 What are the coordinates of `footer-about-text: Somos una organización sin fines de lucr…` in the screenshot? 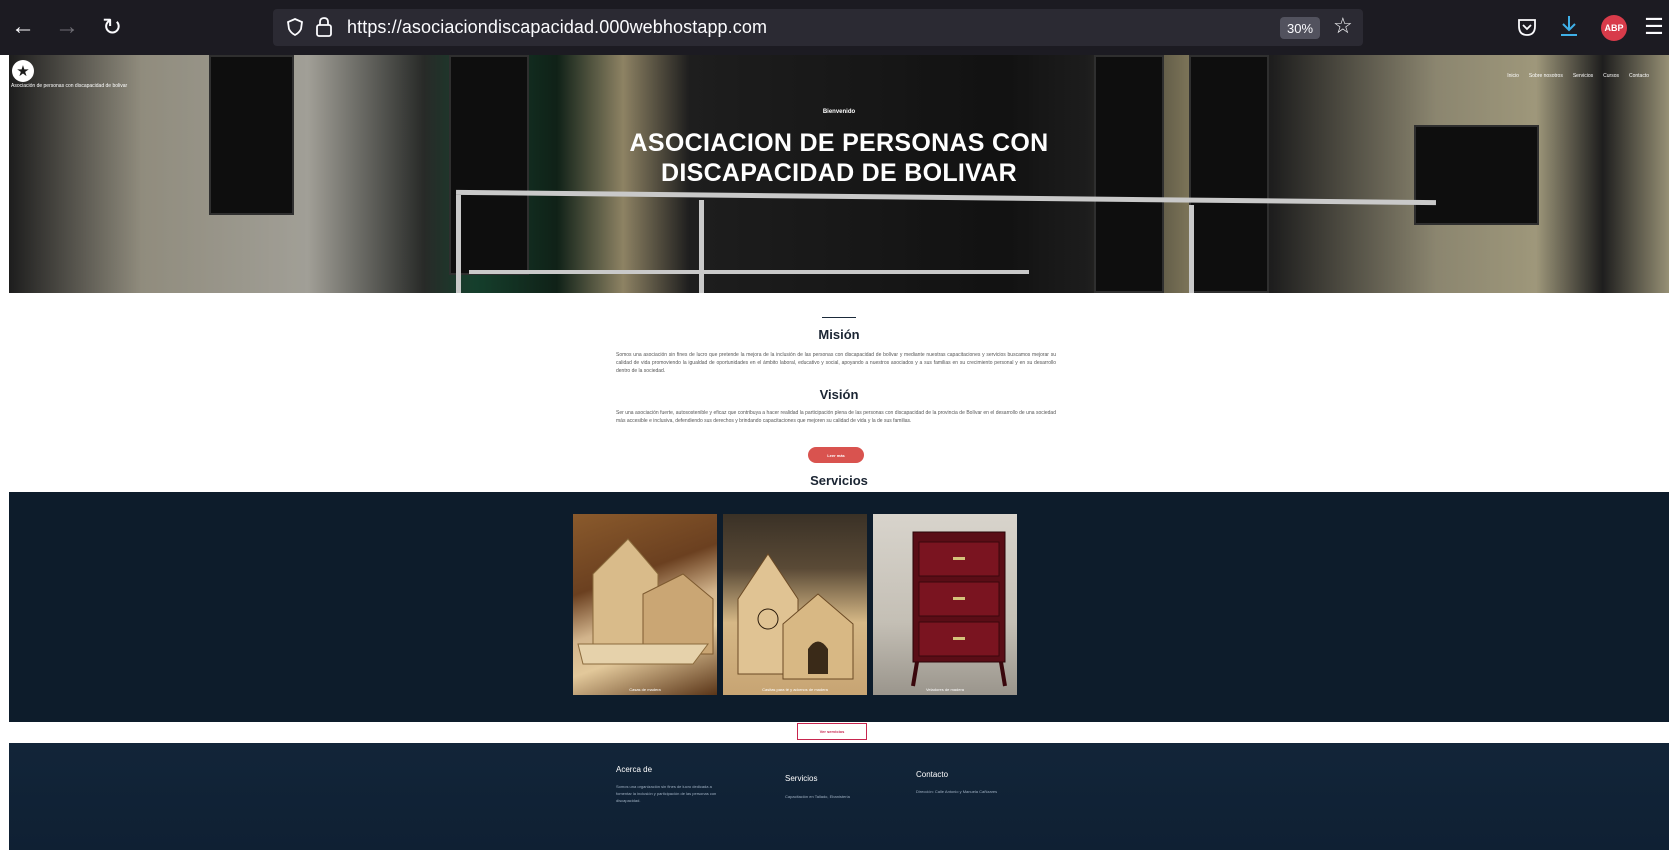 It's located at (666, 793).